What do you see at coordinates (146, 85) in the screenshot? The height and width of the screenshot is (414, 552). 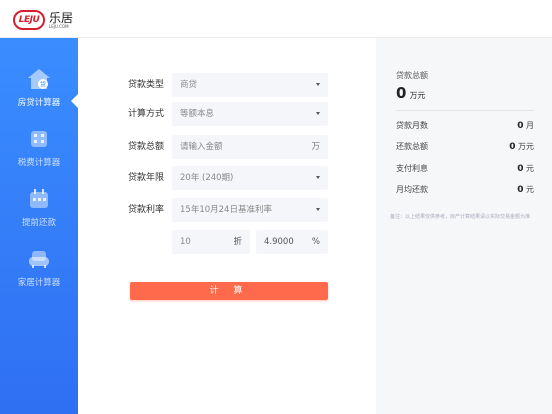 I see `loan-type-label: 贷款类型` at bounding box center [146, 85].